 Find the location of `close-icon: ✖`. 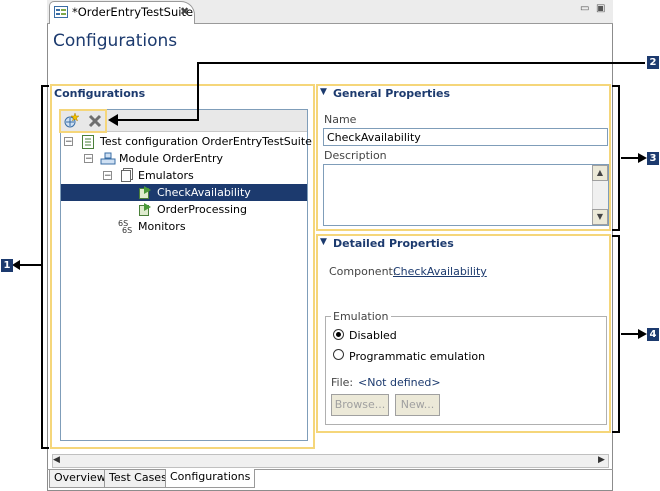

close-icon: ✖ is located at coordinates (184, 11).